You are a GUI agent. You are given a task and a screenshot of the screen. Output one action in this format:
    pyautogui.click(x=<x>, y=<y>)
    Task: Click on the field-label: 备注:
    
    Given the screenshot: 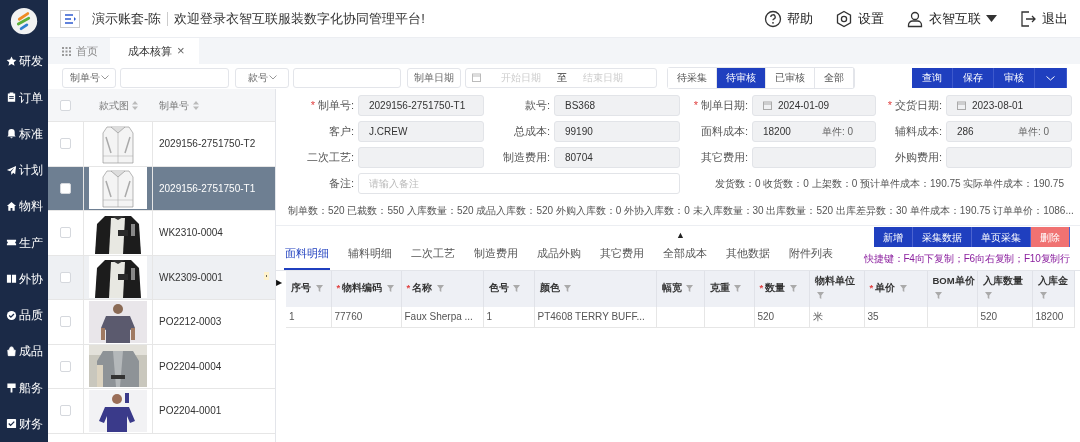 What is the action you would take?
    pyautogui.click(x=340, y=184)
    